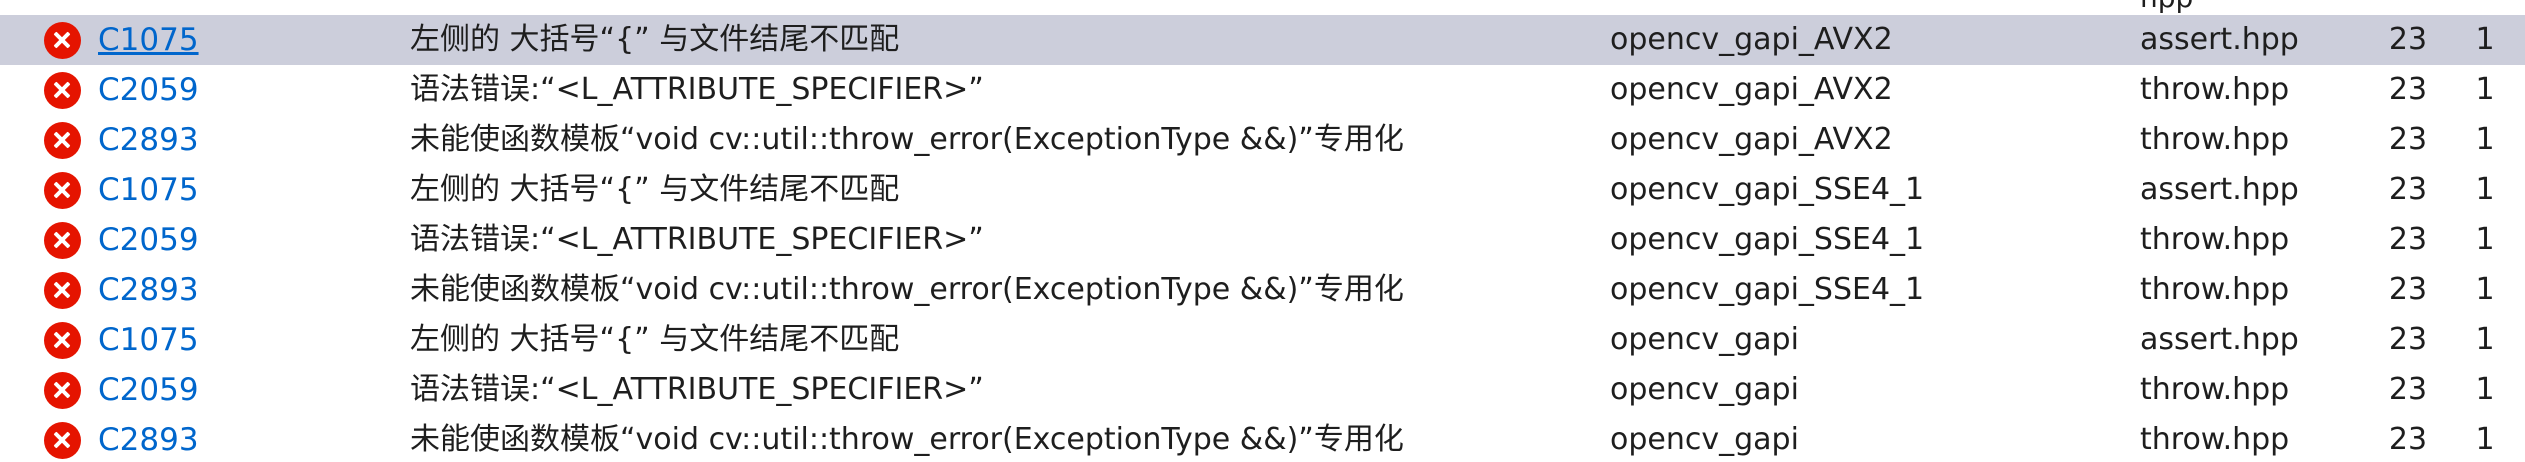 This screenshot has width=2525, height=462. What do you see at coordinates (2166, 6) in the screenshot?
I see `partial-header-text: hpp` at bounding box center [2166, 6].